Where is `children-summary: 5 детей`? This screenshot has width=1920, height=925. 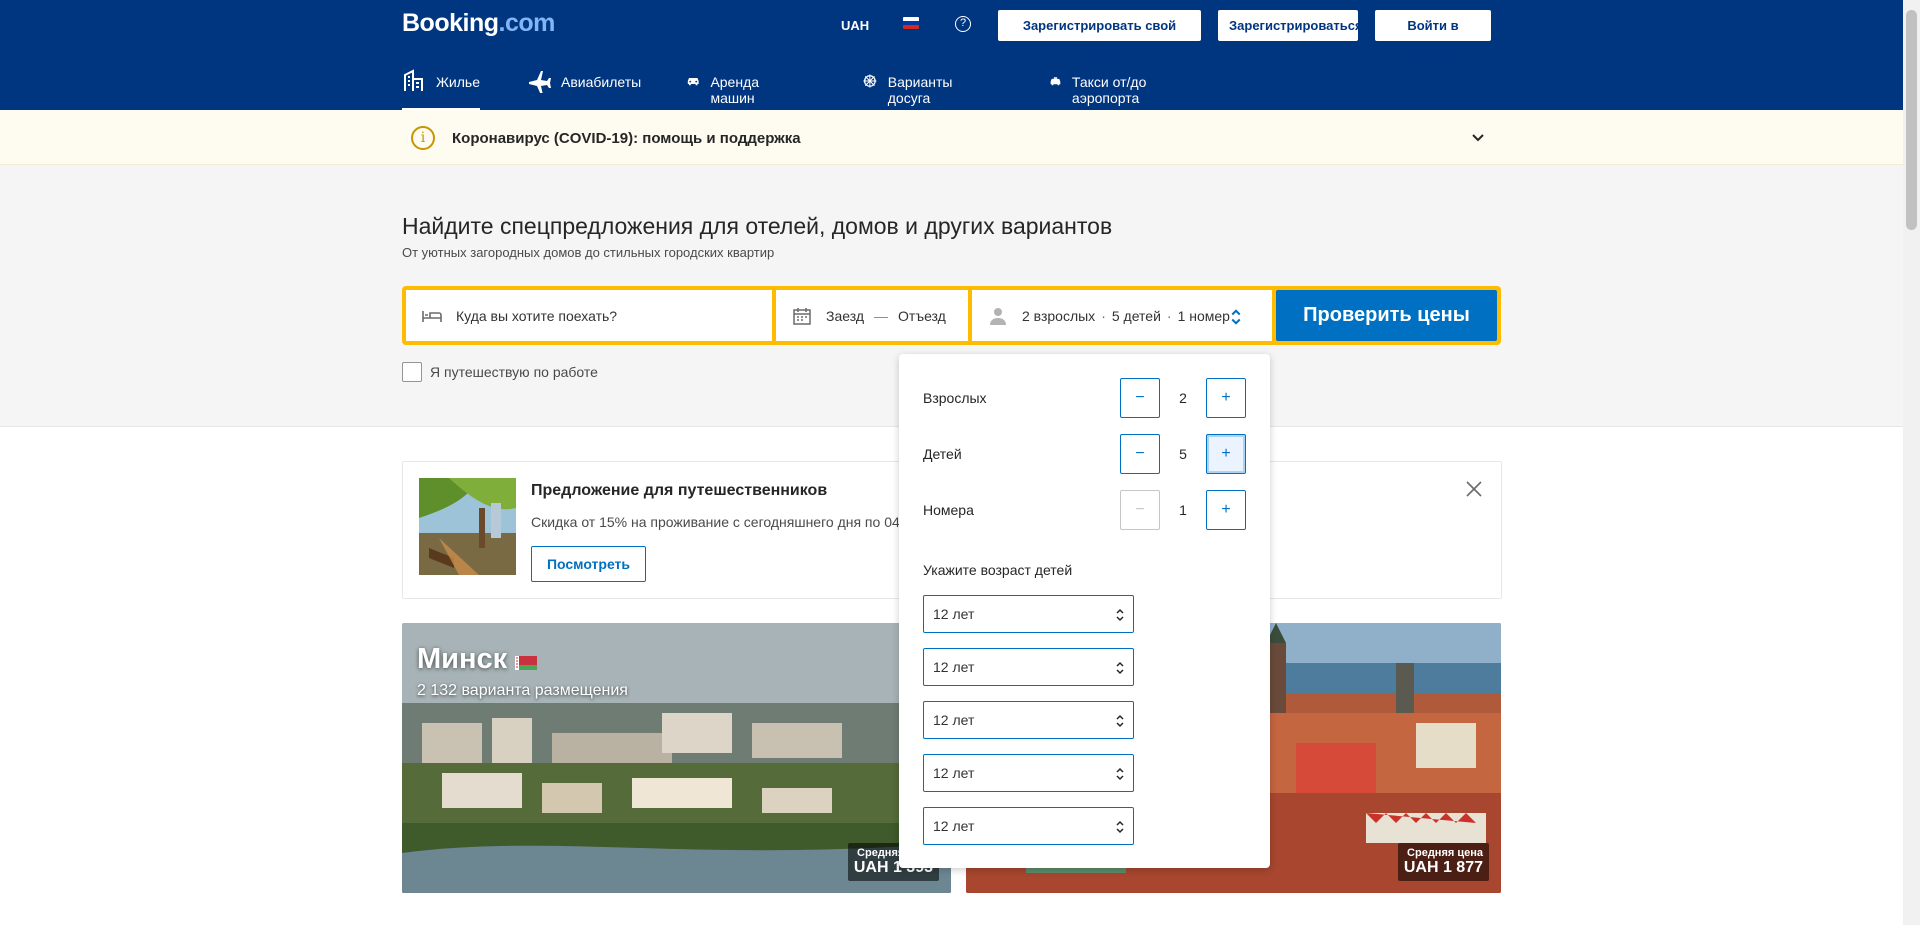 children-summary: 5 детей is located at coordinates (1136, 315).